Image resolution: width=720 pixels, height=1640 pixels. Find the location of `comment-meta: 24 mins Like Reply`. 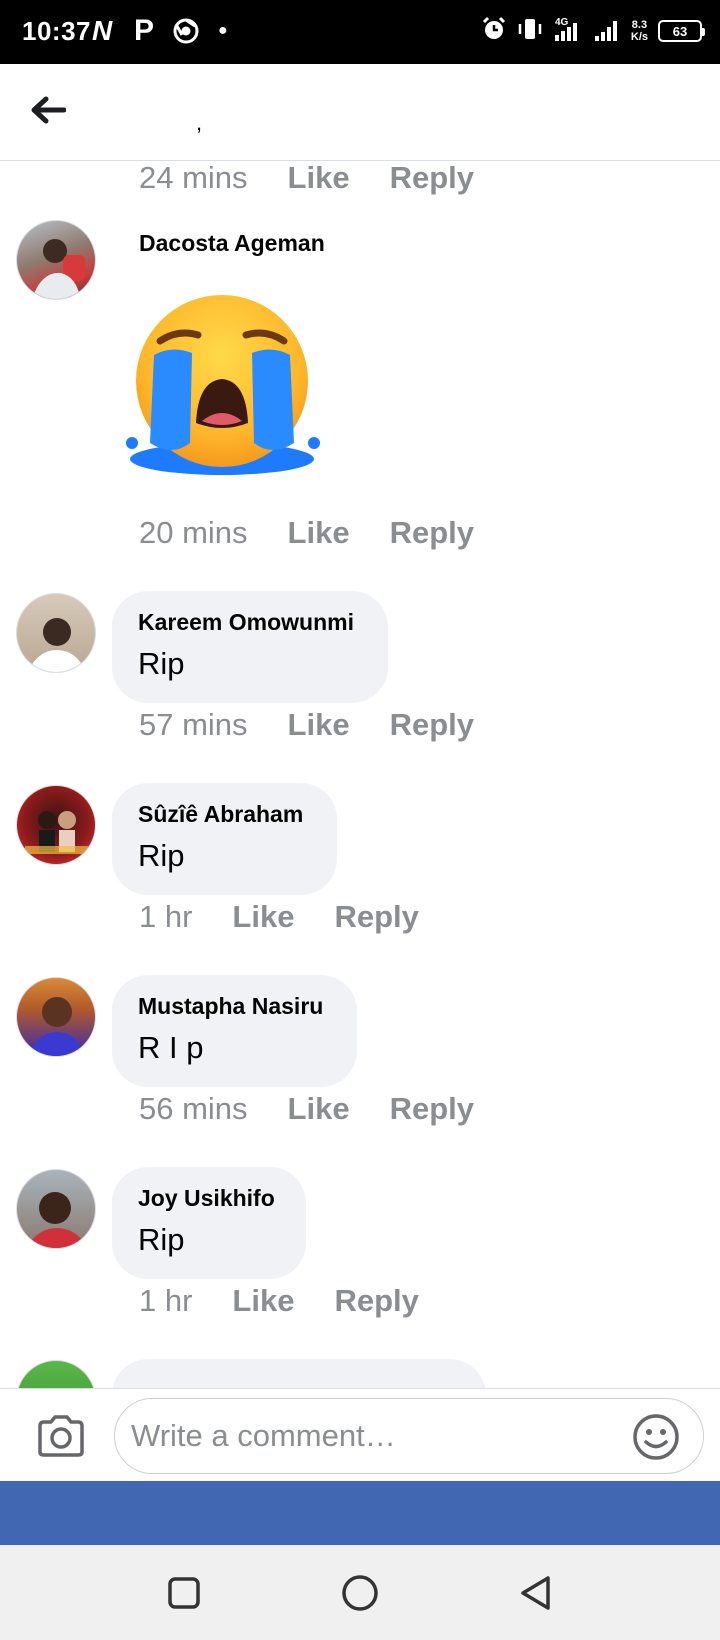

comment-meta: 24 mins Like Reply is located at coordinates (306, 179).